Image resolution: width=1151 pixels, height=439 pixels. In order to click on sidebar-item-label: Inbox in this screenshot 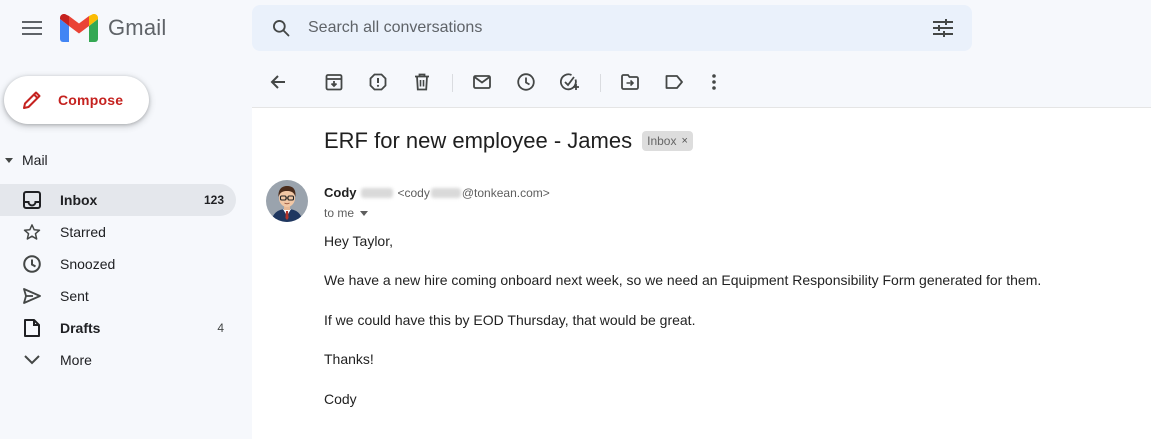, I will do `click(79, 200)`.